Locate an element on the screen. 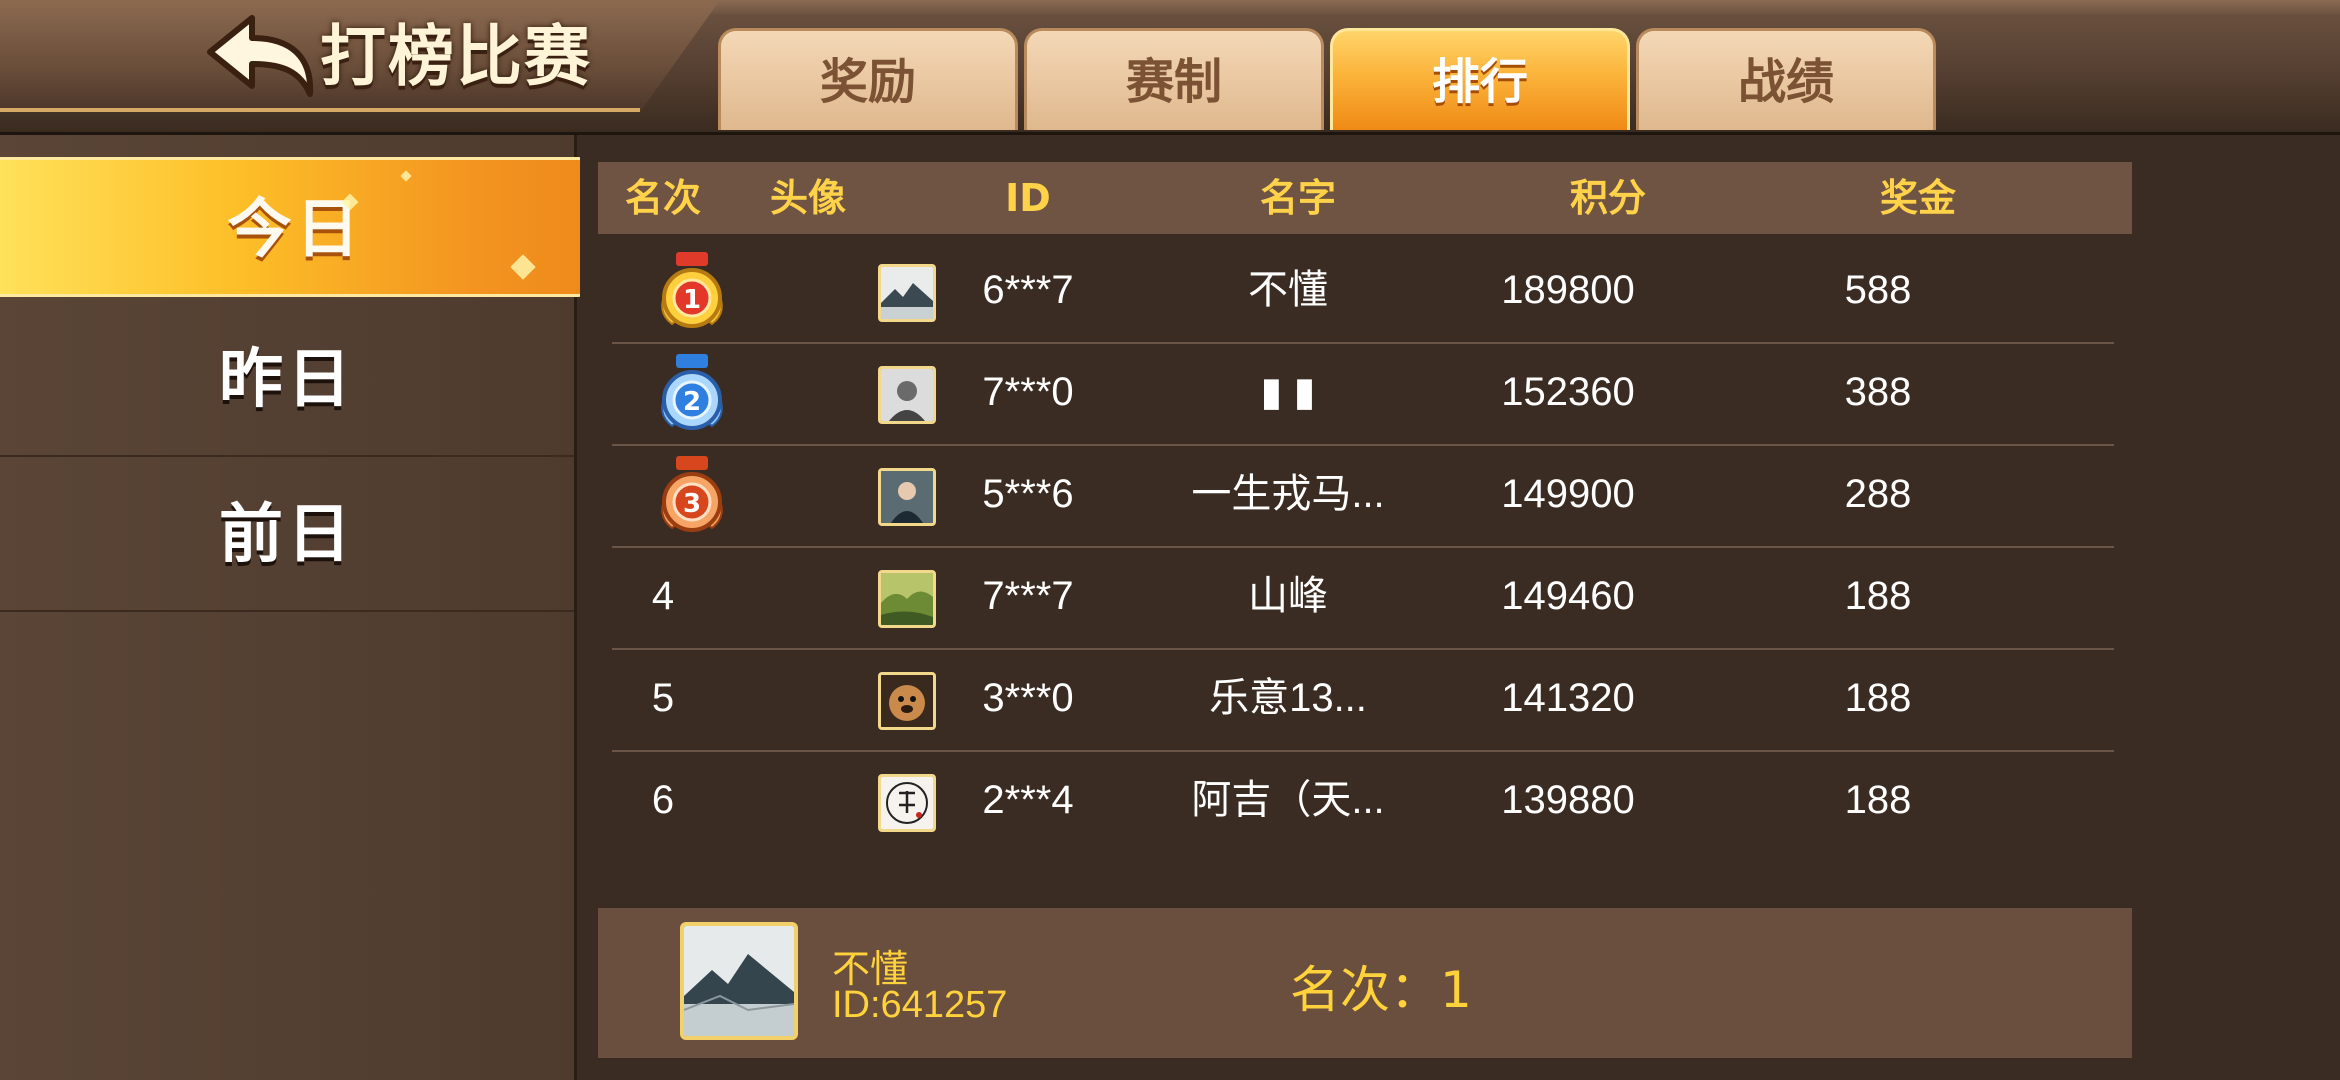  cell-id: 7***0 is located at coordinates (1028, 392).